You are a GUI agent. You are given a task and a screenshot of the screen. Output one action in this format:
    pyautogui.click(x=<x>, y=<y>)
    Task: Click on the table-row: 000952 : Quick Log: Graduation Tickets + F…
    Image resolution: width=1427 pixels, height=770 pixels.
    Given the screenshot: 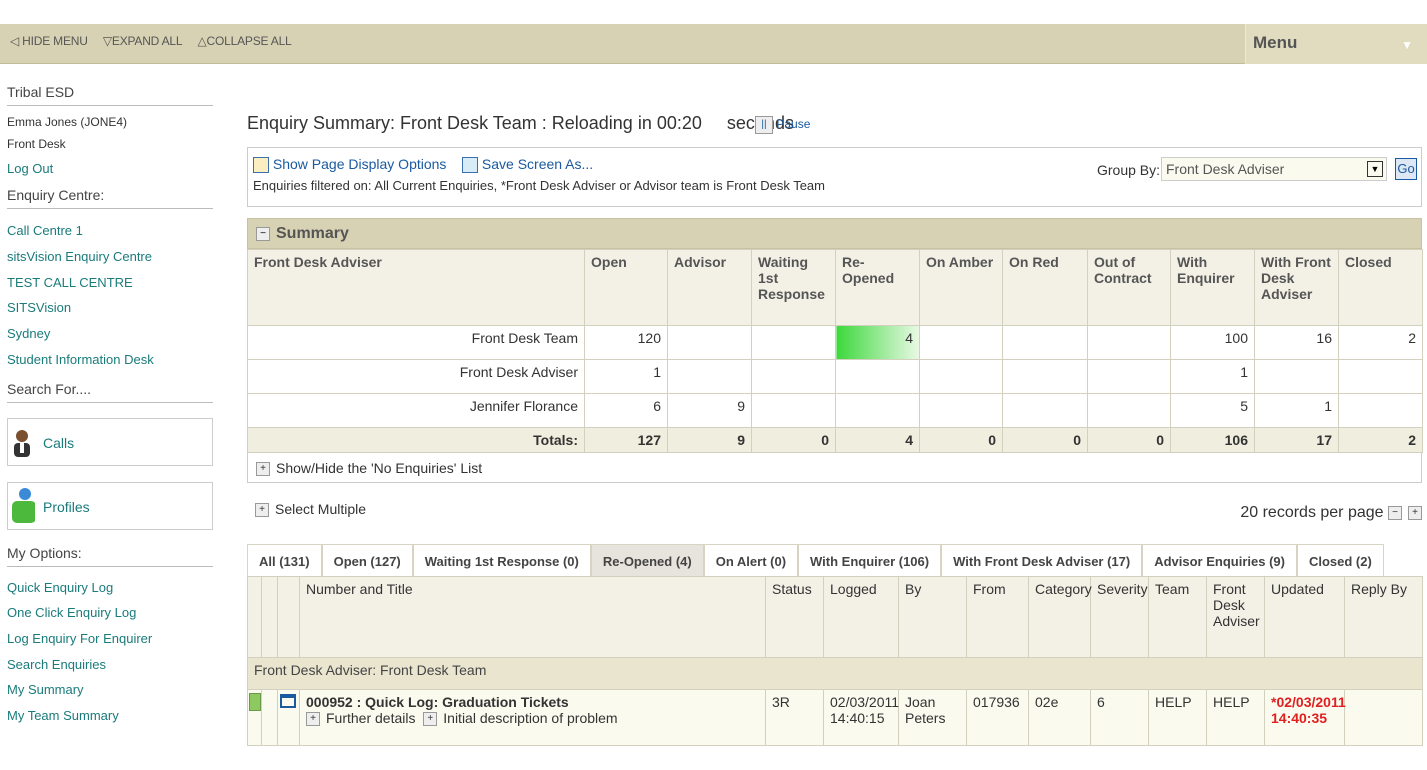 What is the action you would take?
    pyautogui.click(x=835, y=717)
    